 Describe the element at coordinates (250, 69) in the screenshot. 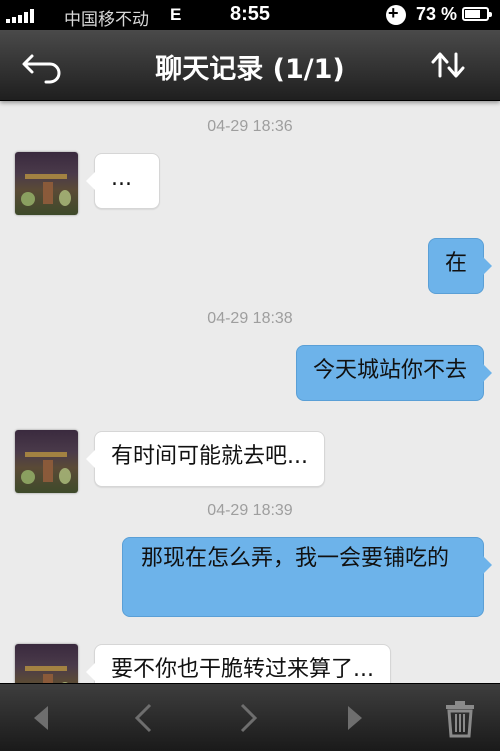

I see `page-title: 聊天记录 (1/1)` at that location.